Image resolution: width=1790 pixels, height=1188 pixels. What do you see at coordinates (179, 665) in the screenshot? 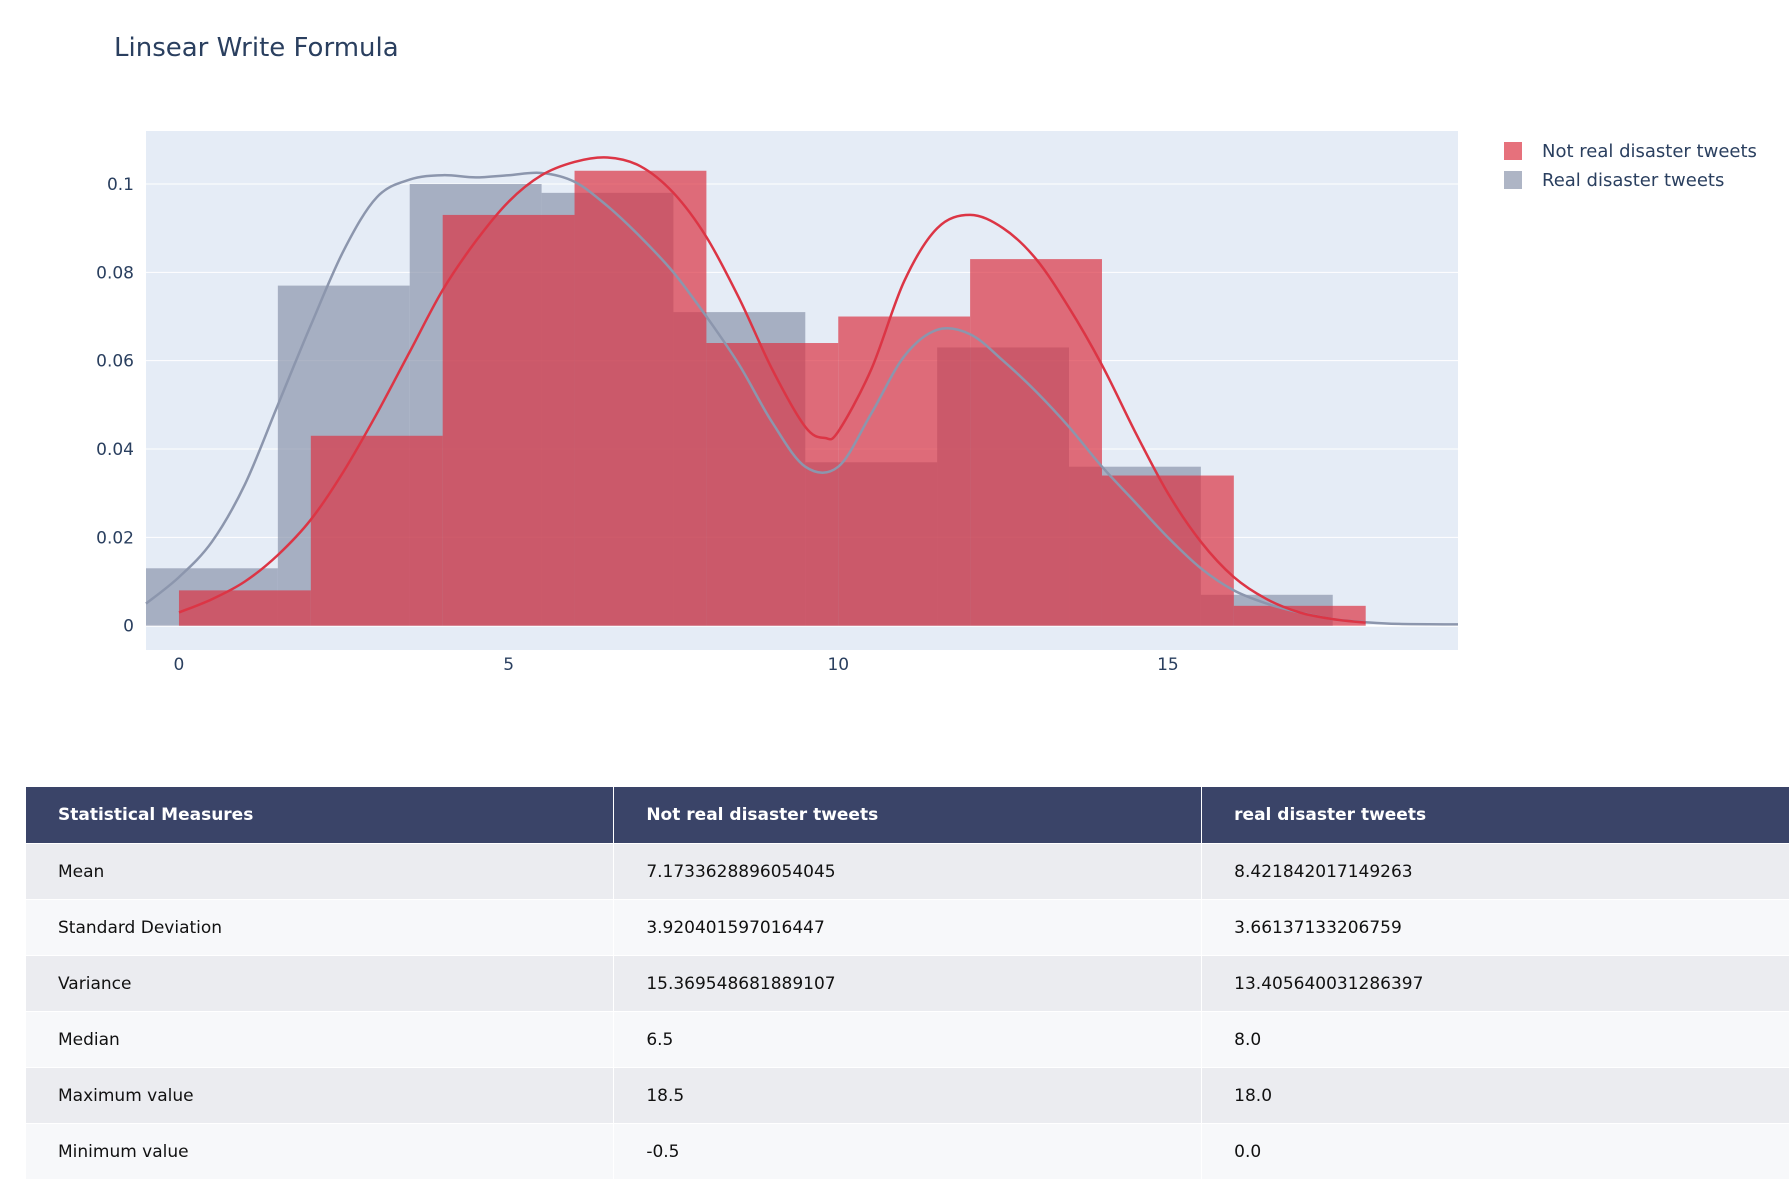
I see `x-tick-label: 0` at bounding box center [179, 665].